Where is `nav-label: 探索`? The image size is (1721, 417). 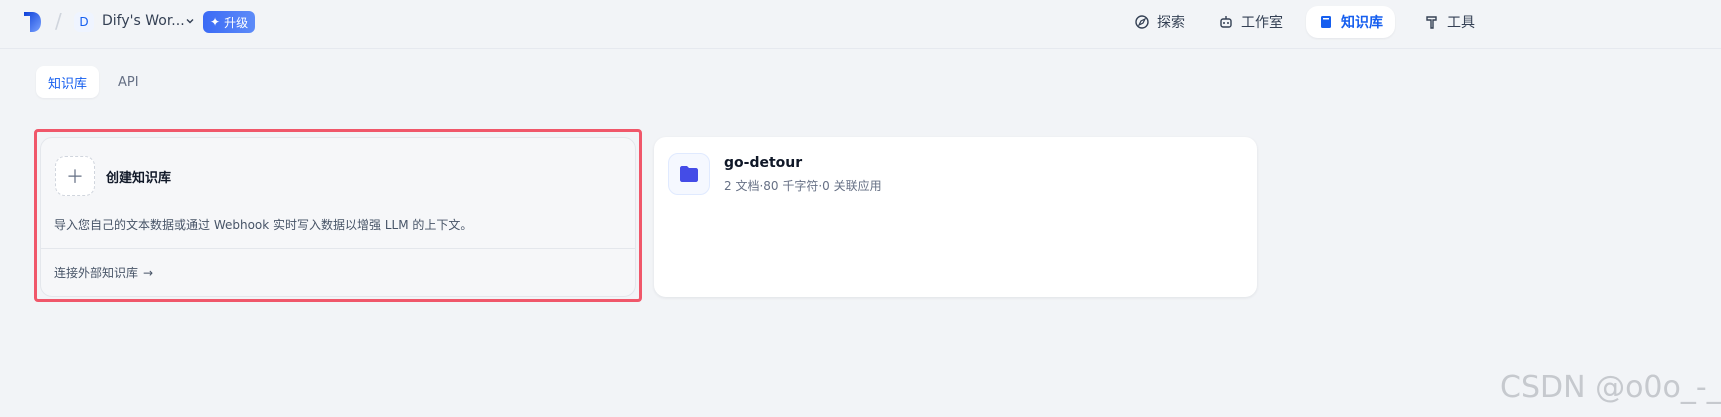 nav-label: 探索 is located at coordinates (1171, 23).